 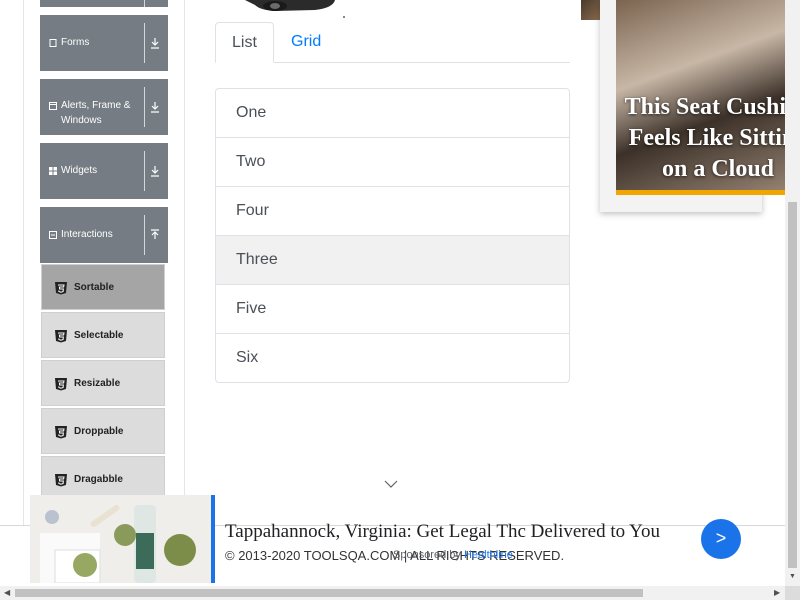 I want to click on sidebar-item-droppable: Droppable, so click(x=103, y=431).